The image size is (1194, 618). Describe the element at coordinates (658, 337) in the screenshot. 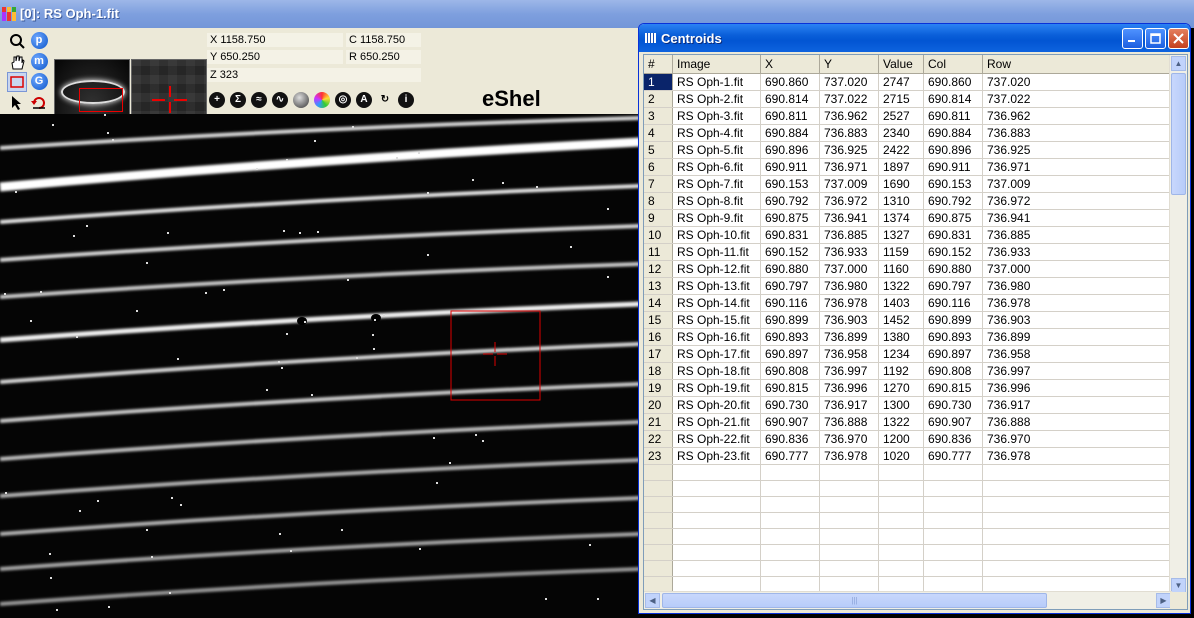

I see `row-number-cell: 16` at that location.